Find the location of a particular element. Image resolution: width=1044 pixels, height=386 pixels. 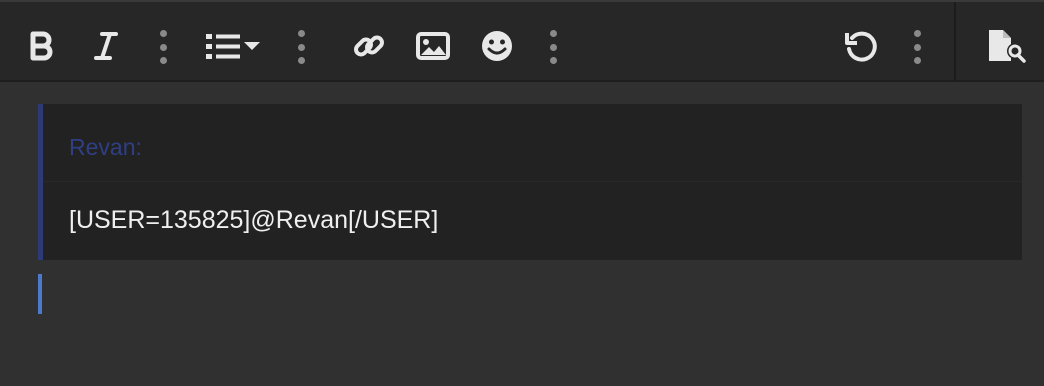

list-icon is located at coordinates (233, 46).